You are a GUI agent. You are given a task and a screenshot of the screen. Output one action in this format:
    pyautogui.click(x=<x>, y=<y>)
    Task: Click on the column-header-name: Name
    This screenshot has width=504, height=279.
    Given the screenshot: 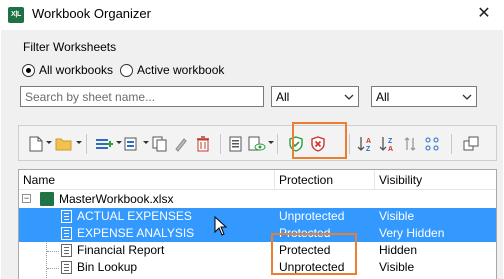 What is the action you would take?
    pyautogui.click(x=37, y=180)
    